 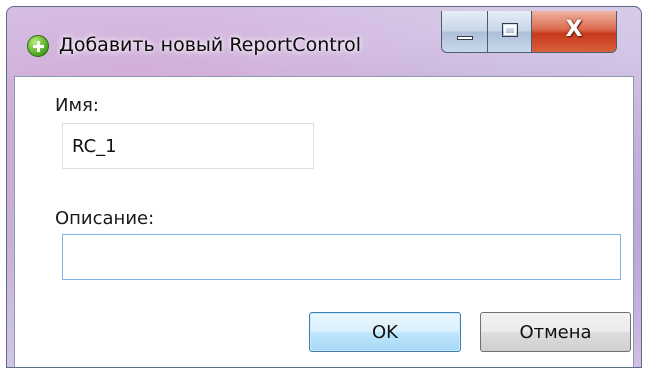 I want to click on name-label: Имя:, so click(x=77, y=105).